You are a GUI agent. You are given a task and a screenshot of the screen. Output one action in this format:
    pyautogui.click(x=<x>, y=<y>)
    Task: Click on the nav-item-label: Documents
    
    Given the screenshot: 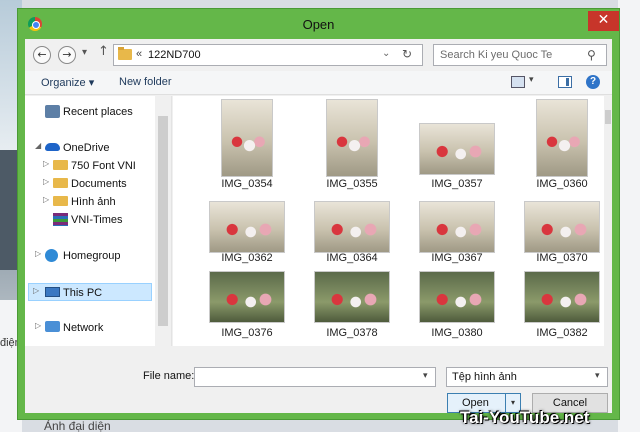 What is the action you would take?
    pyautogui.click(x=99, y=184)
    